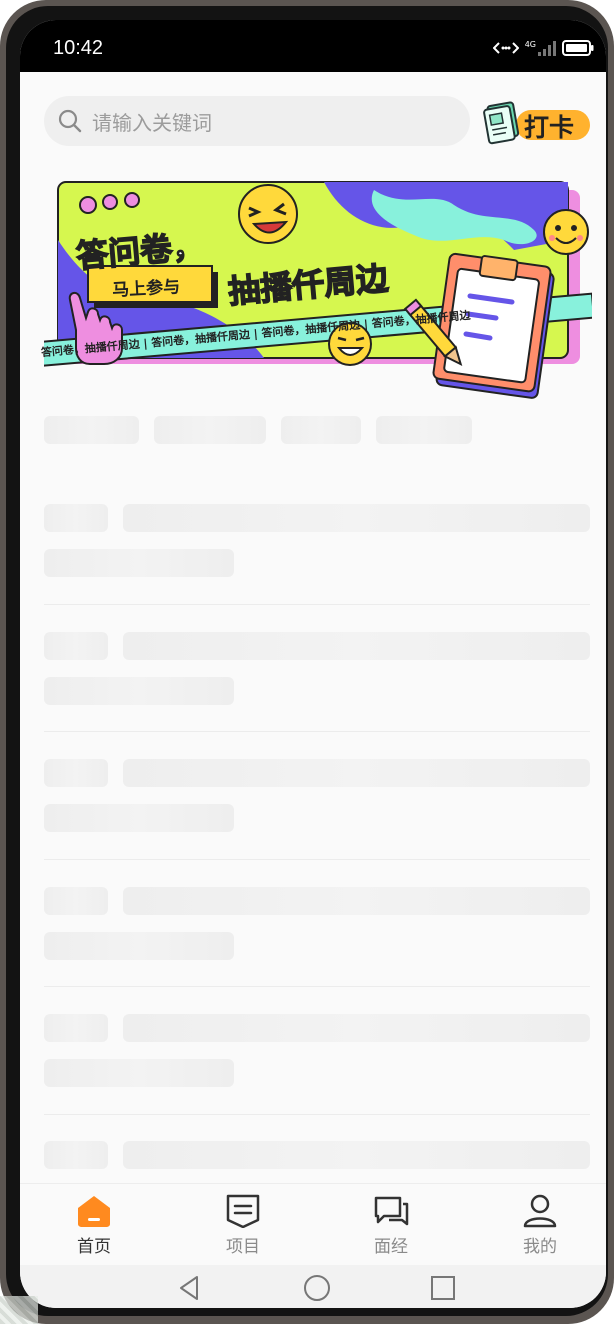  I want to click on signal-icon, so click(547, 48).